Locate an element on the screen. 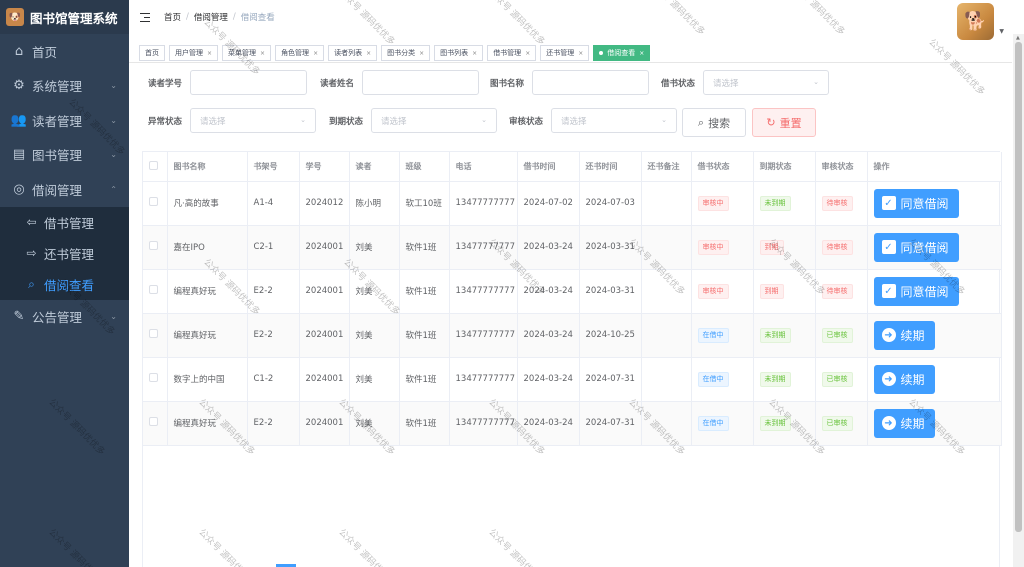 This screenshot has height=567, width=1024. due-status-label: 到期状态 is located at coordinates (346, 122).